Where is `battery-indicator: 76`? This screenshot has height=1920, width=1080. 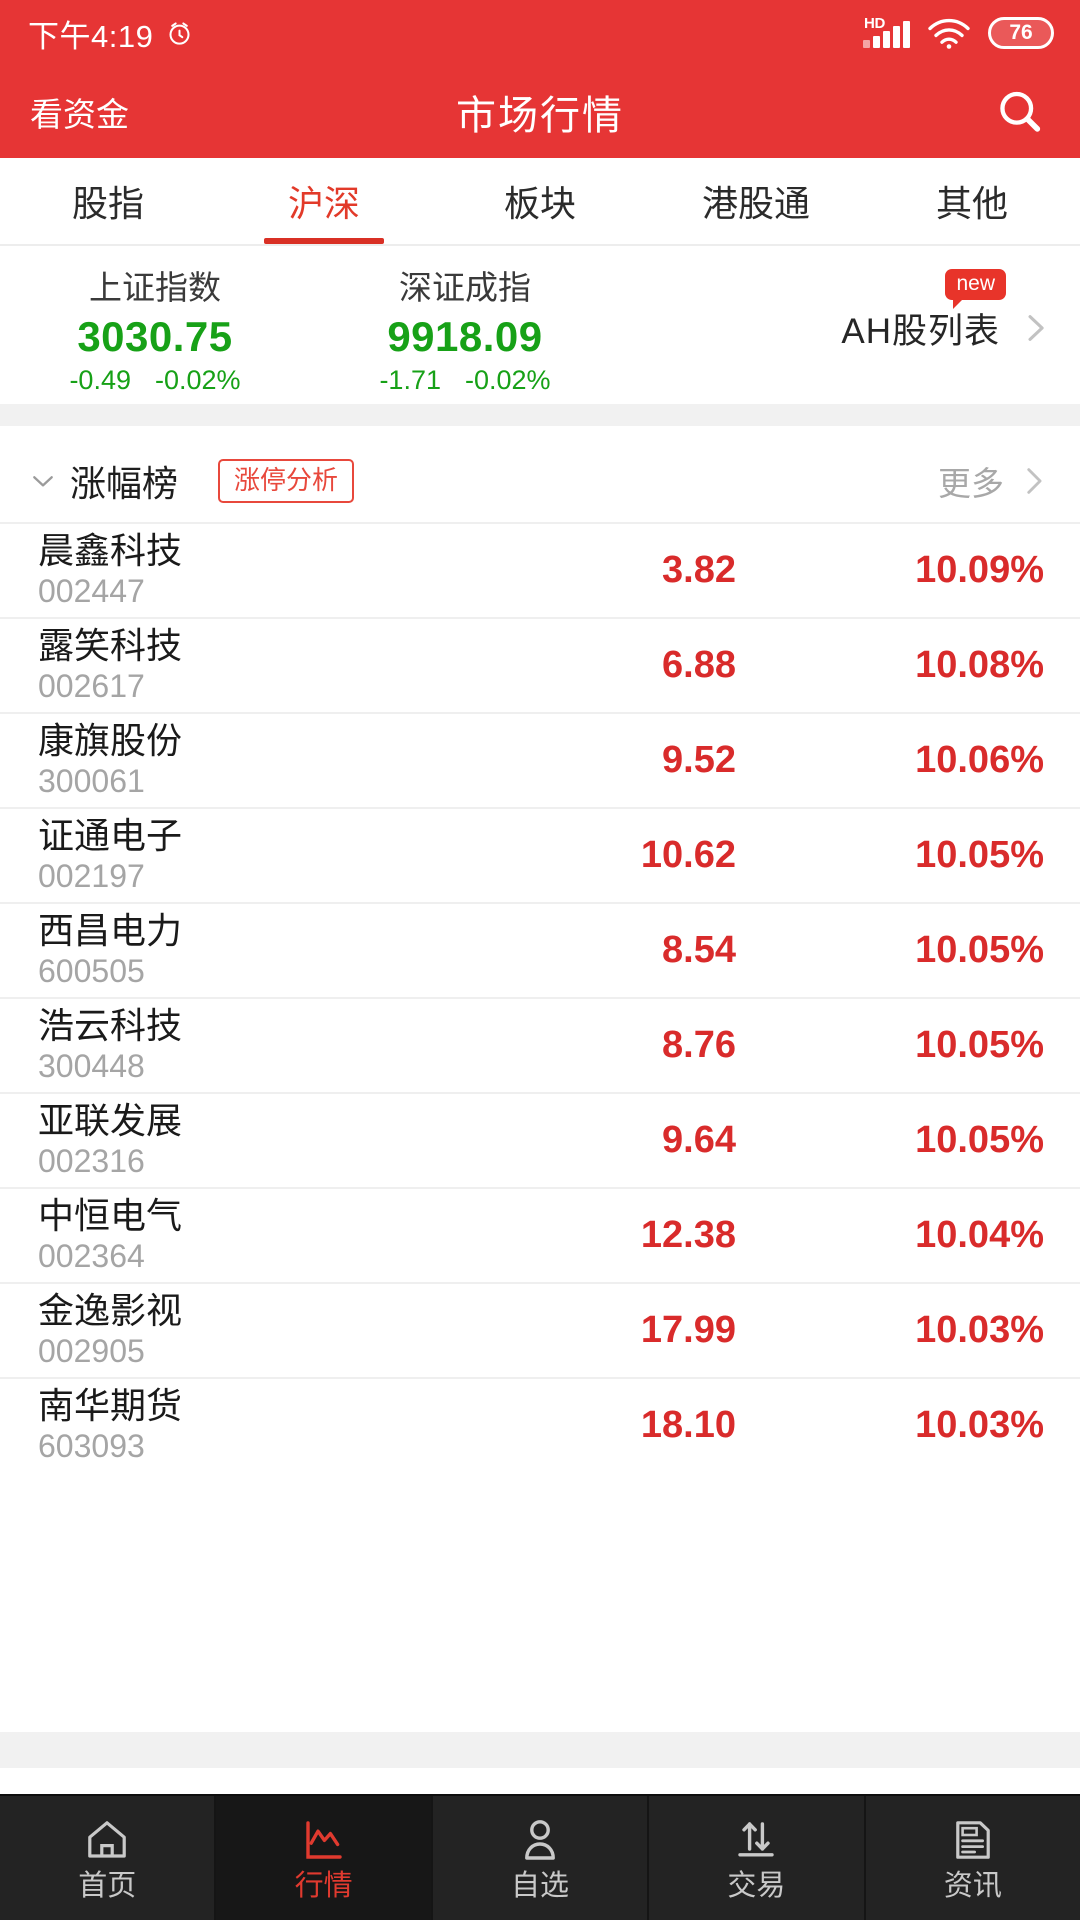
battery-indicator: 76 is located at coordinates (1021, 33).